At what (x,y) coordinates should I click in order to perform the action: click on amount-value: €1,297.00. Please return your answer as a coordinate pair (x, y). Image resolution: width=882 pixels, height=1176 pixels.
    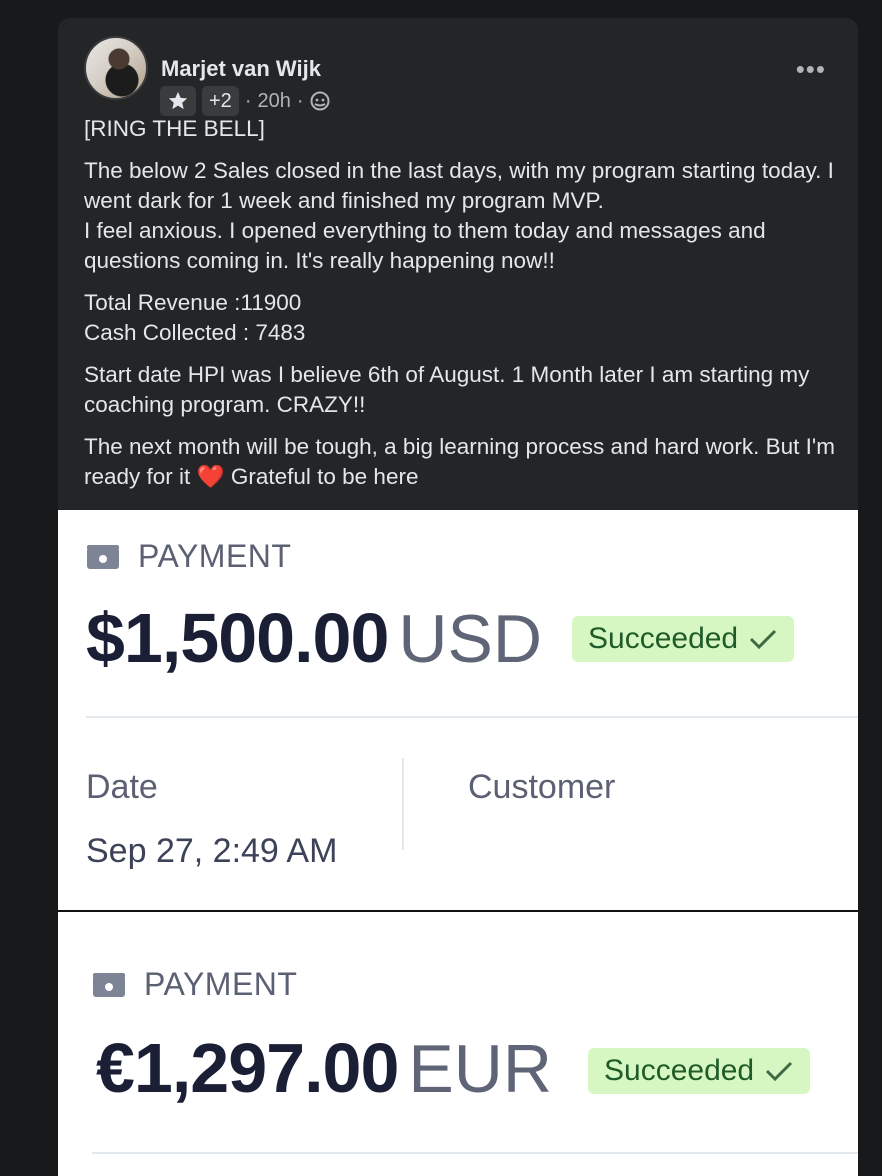
    Looking at the image, I should click on (247, 1068).